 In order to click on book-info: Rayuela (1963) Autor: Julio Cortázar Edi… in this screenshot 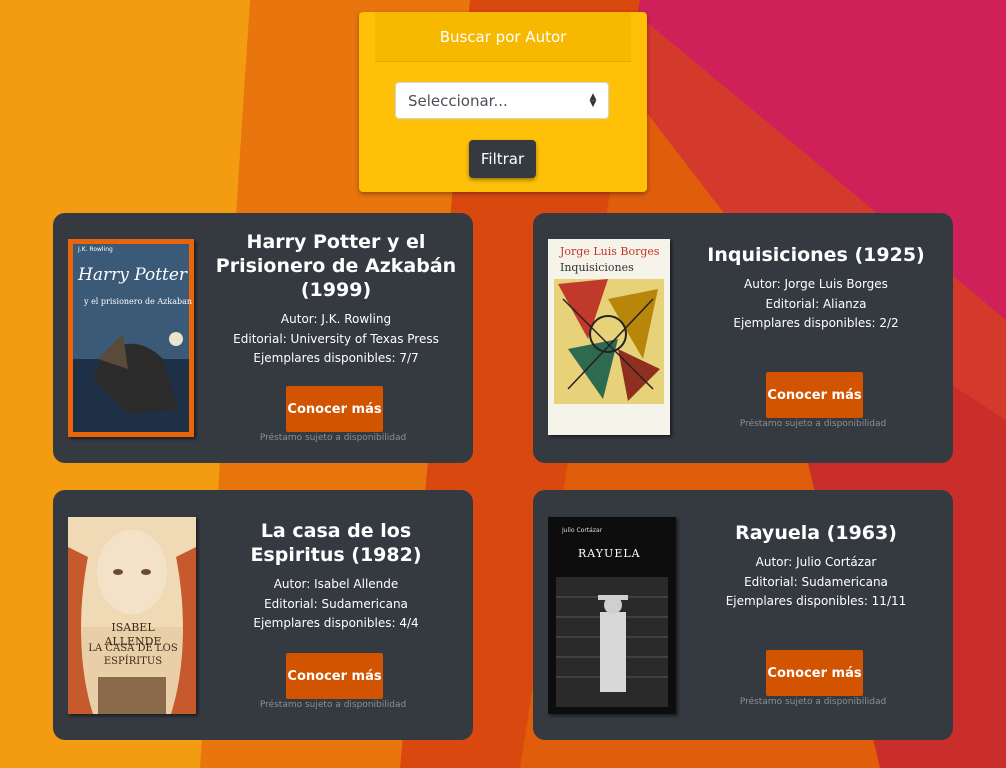, I will do `click(816, 566)`.